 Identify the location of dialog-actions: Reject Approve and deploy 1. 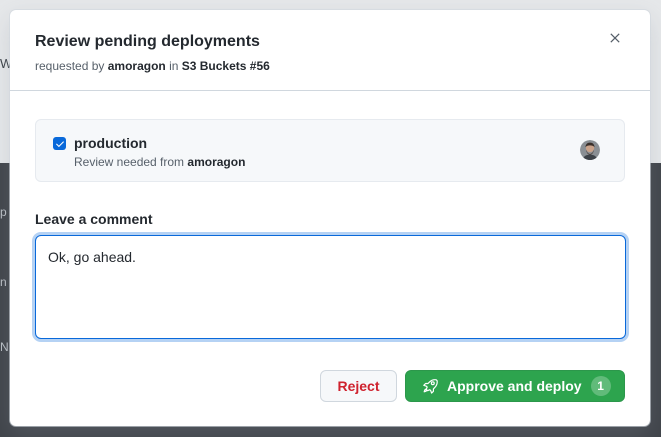
(472, 386).